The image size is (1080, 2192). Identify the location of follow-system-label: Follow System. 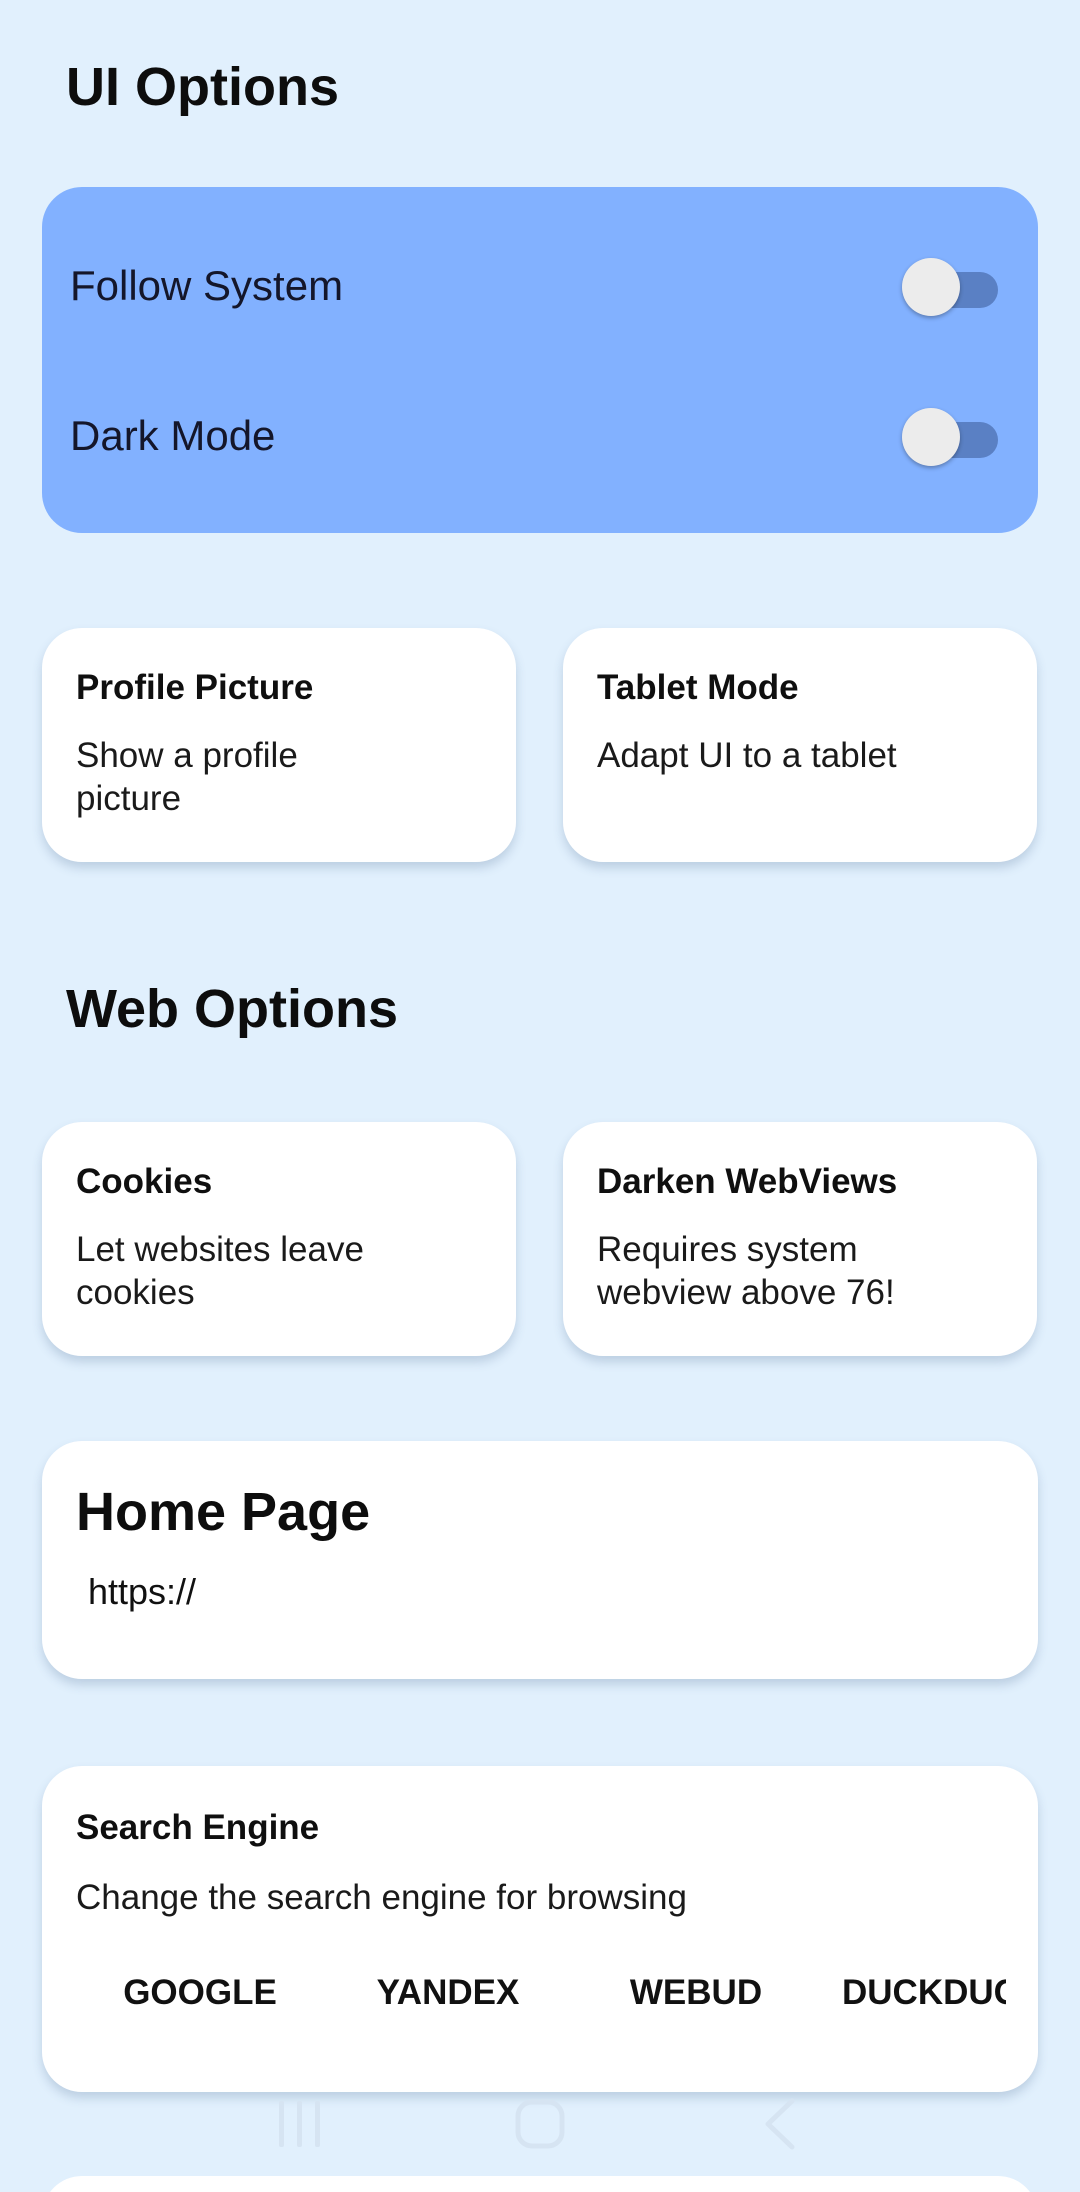
(207, 285).